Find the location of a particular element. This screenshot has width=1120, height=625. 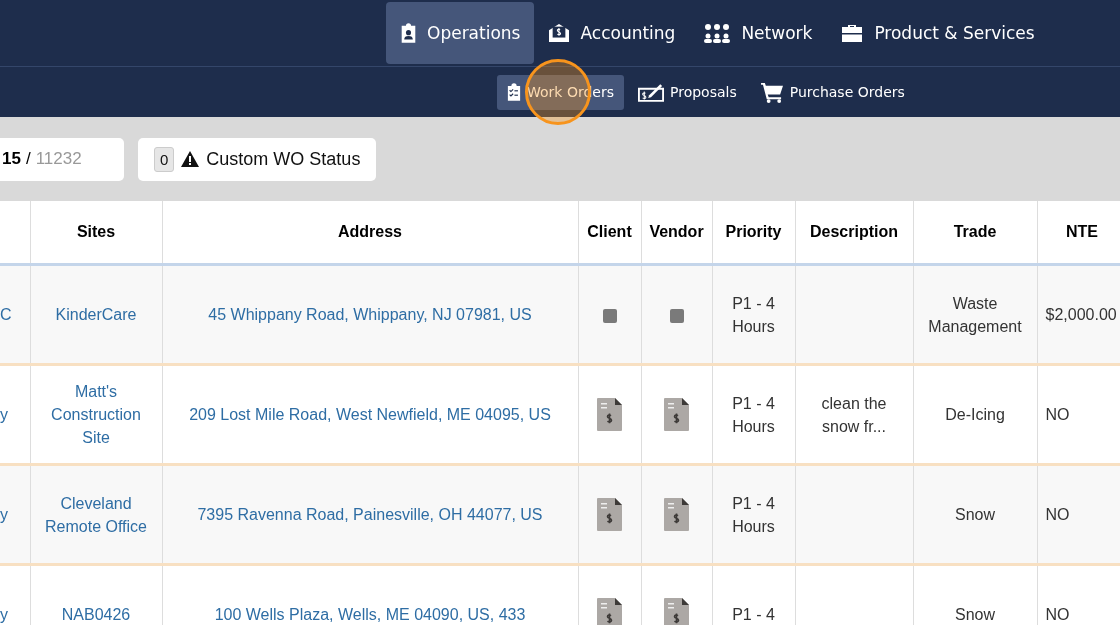

warning-icon is located at coordinates (190, 159).